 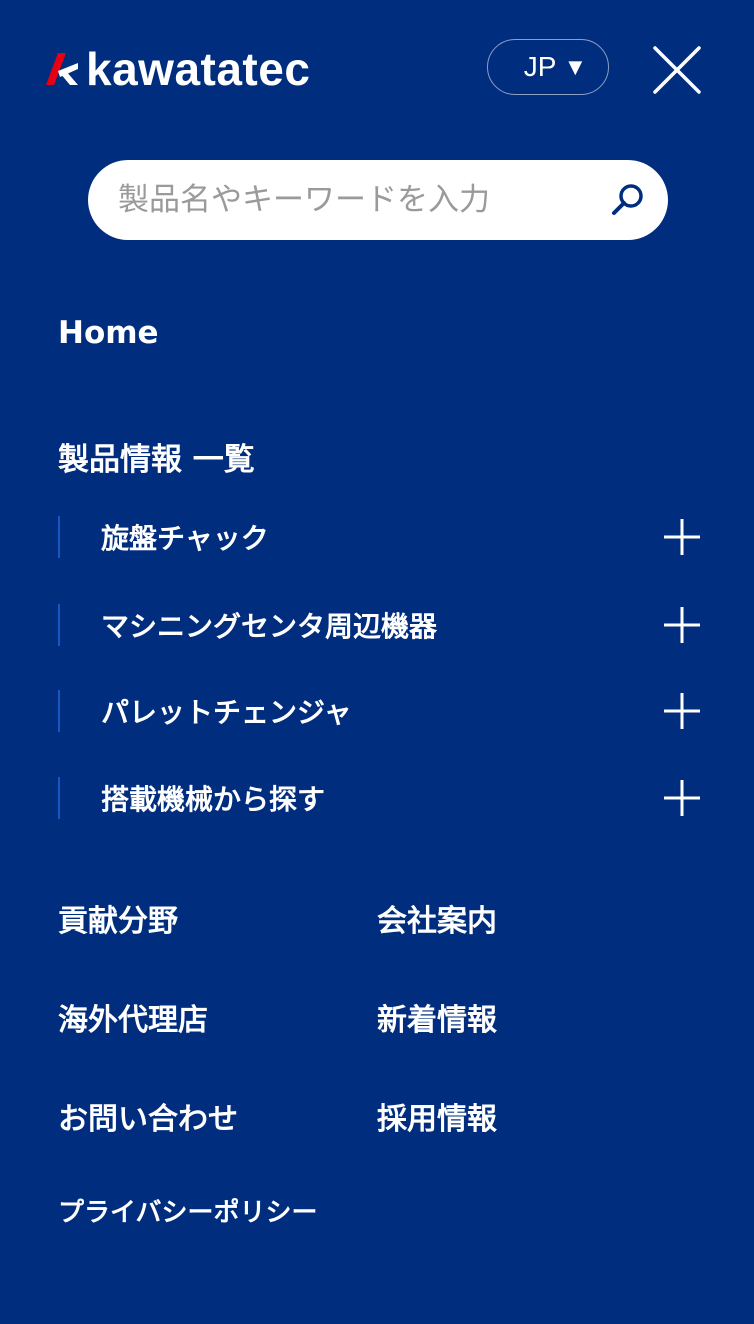 What do you see at coordinates (269, 626) in the screenshot?
I see `product-category-label: マシニングセンタ周辺機器` at bounding box center [269, 626].